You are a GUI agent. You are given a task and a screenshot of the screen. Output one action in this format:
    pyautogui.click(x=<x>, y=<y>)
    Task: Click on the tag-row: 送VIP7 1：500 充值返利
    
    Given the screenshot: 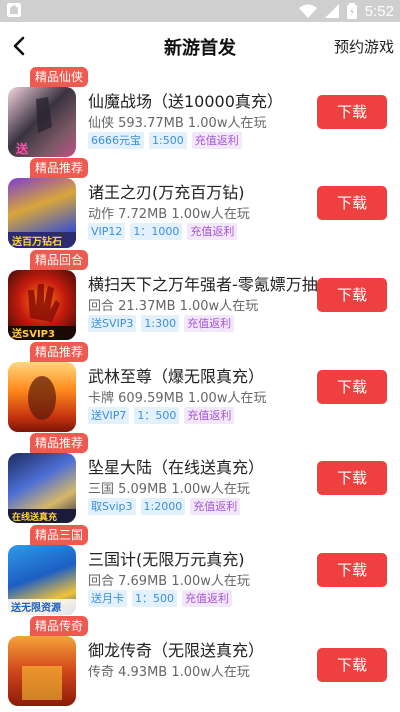 What is the action you would take?
    pyautogui.click(x=161, y=415)
    